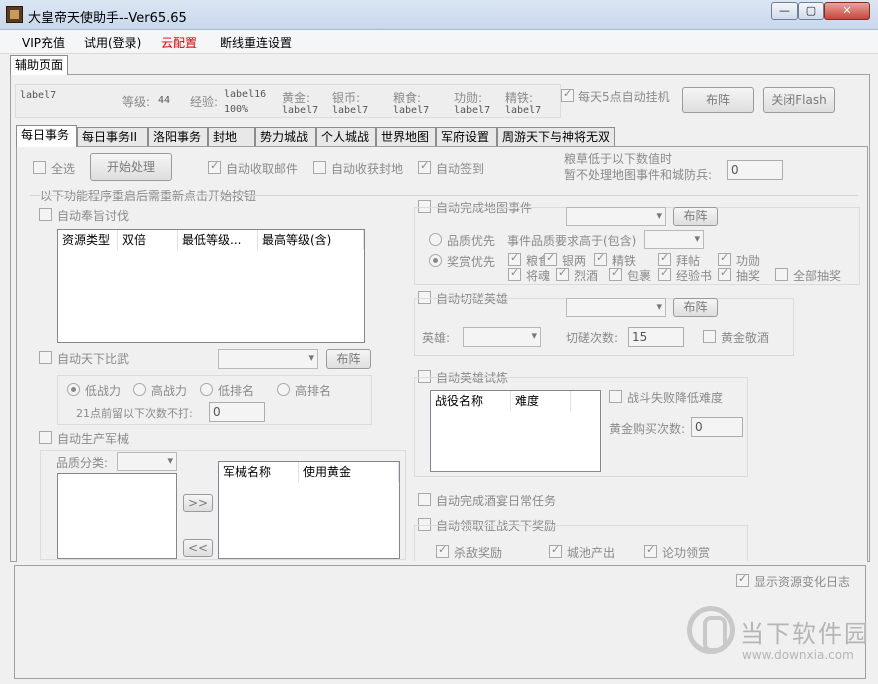  What do you see at coordinates (435, 239) in the screenshot?
I see `quality-first-radio` at bounding box center [435, 239].